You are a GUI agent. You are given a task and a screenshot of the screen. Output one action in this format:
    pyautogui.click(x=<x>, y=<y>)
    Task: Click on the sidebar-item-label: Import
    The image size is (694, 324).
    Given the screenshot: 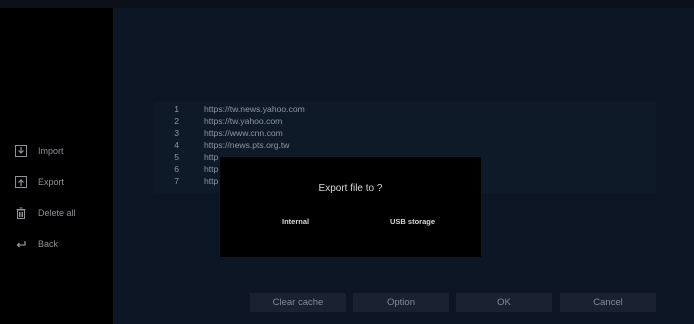 What is the action you would take?
    pyautogui.click(x=51, y=151)
    